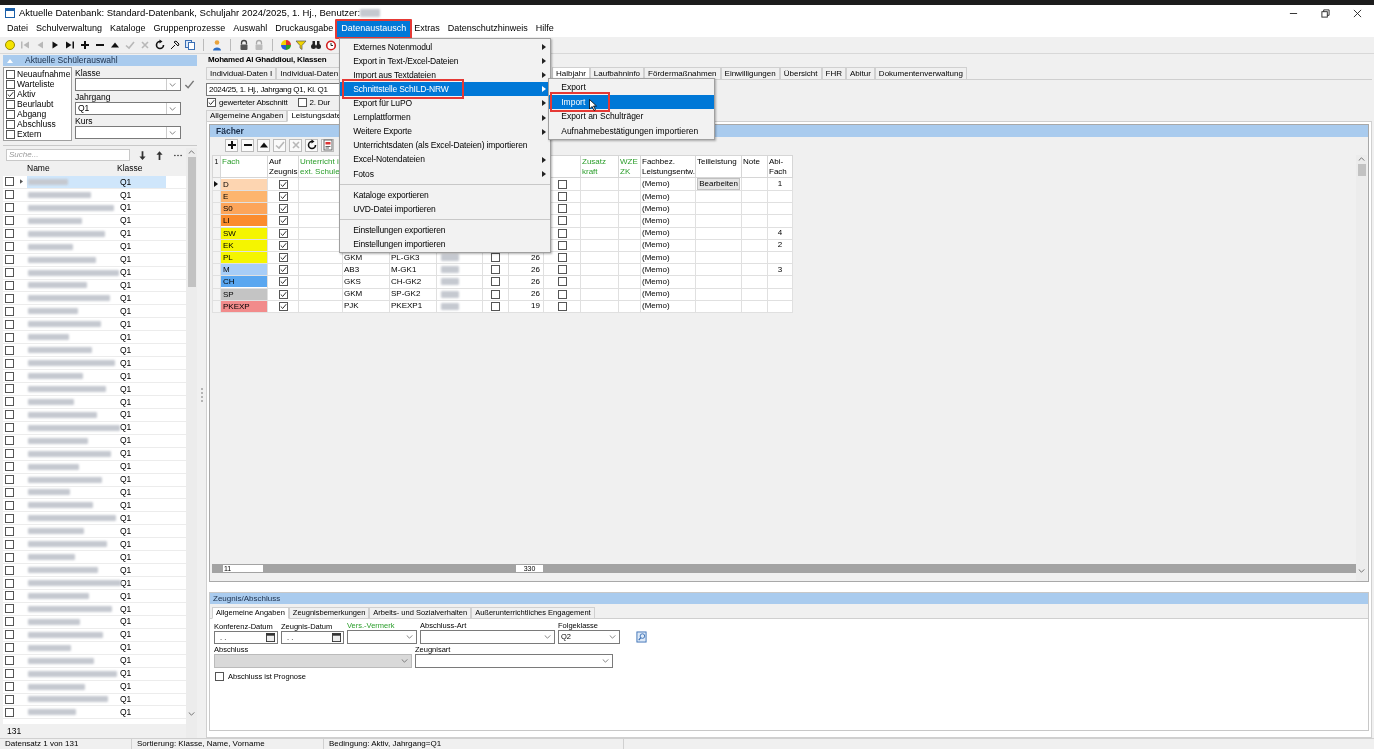 The height and width of the screenshot is (749, 1374). I want to click on menu-item: Datenaustausch, so click(374, 29).